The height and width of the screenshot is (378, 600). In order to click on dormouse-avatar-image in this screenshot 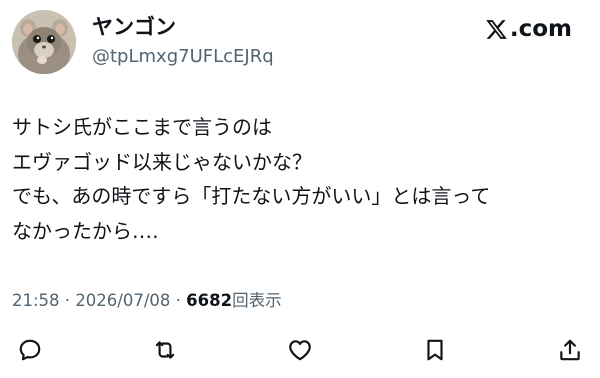, I will do `click(44, 42)`.